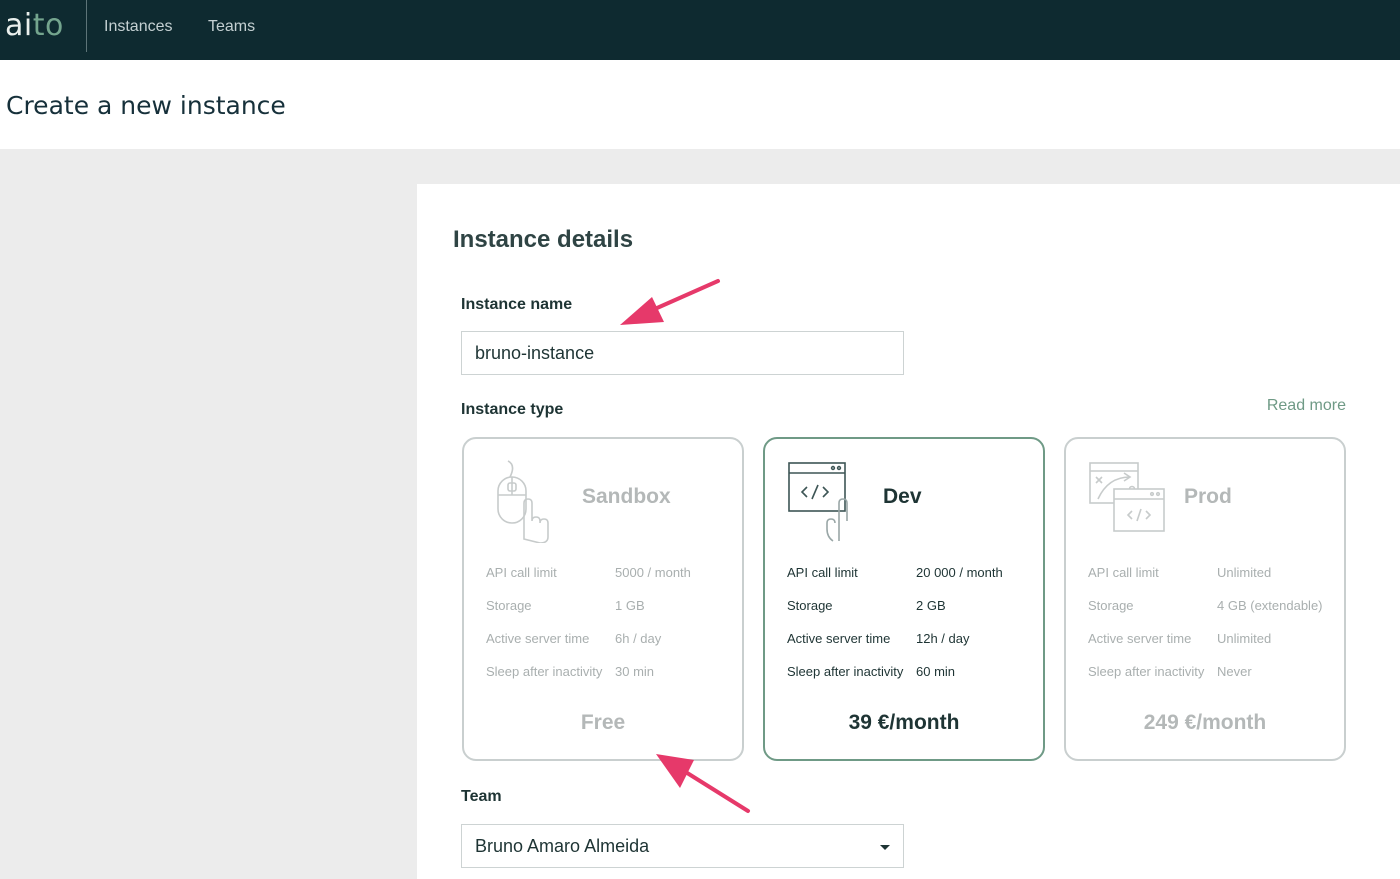 The height and width of the screenshot is (879, 1400). I want to click on aito-logo: aito, so click(34, 25).